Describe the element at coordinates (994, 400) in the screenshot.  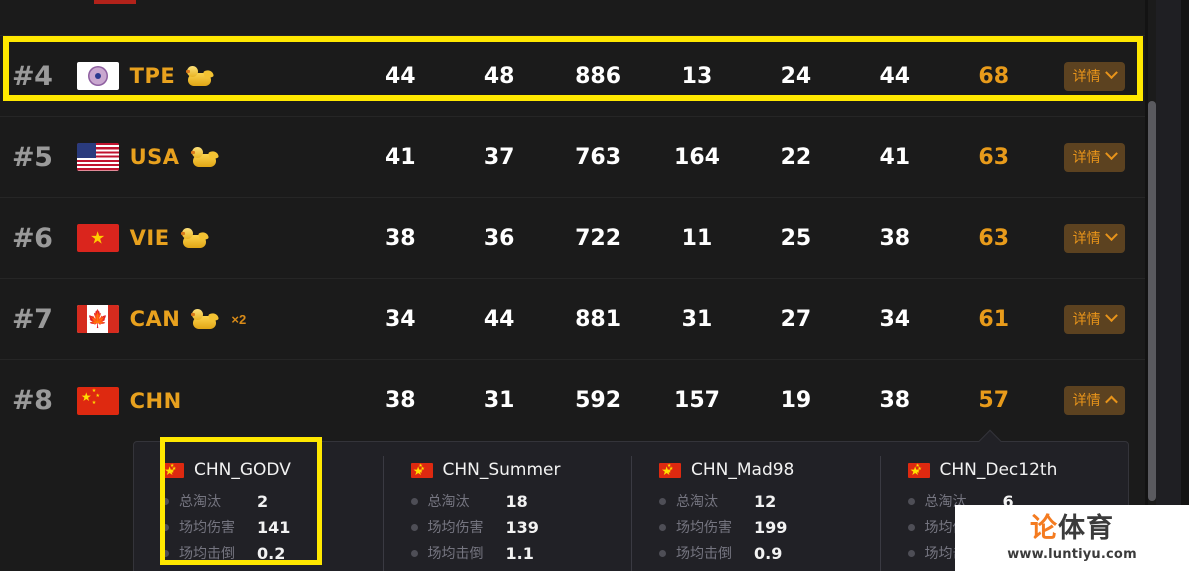
I see `score-cell: 57` at that location.